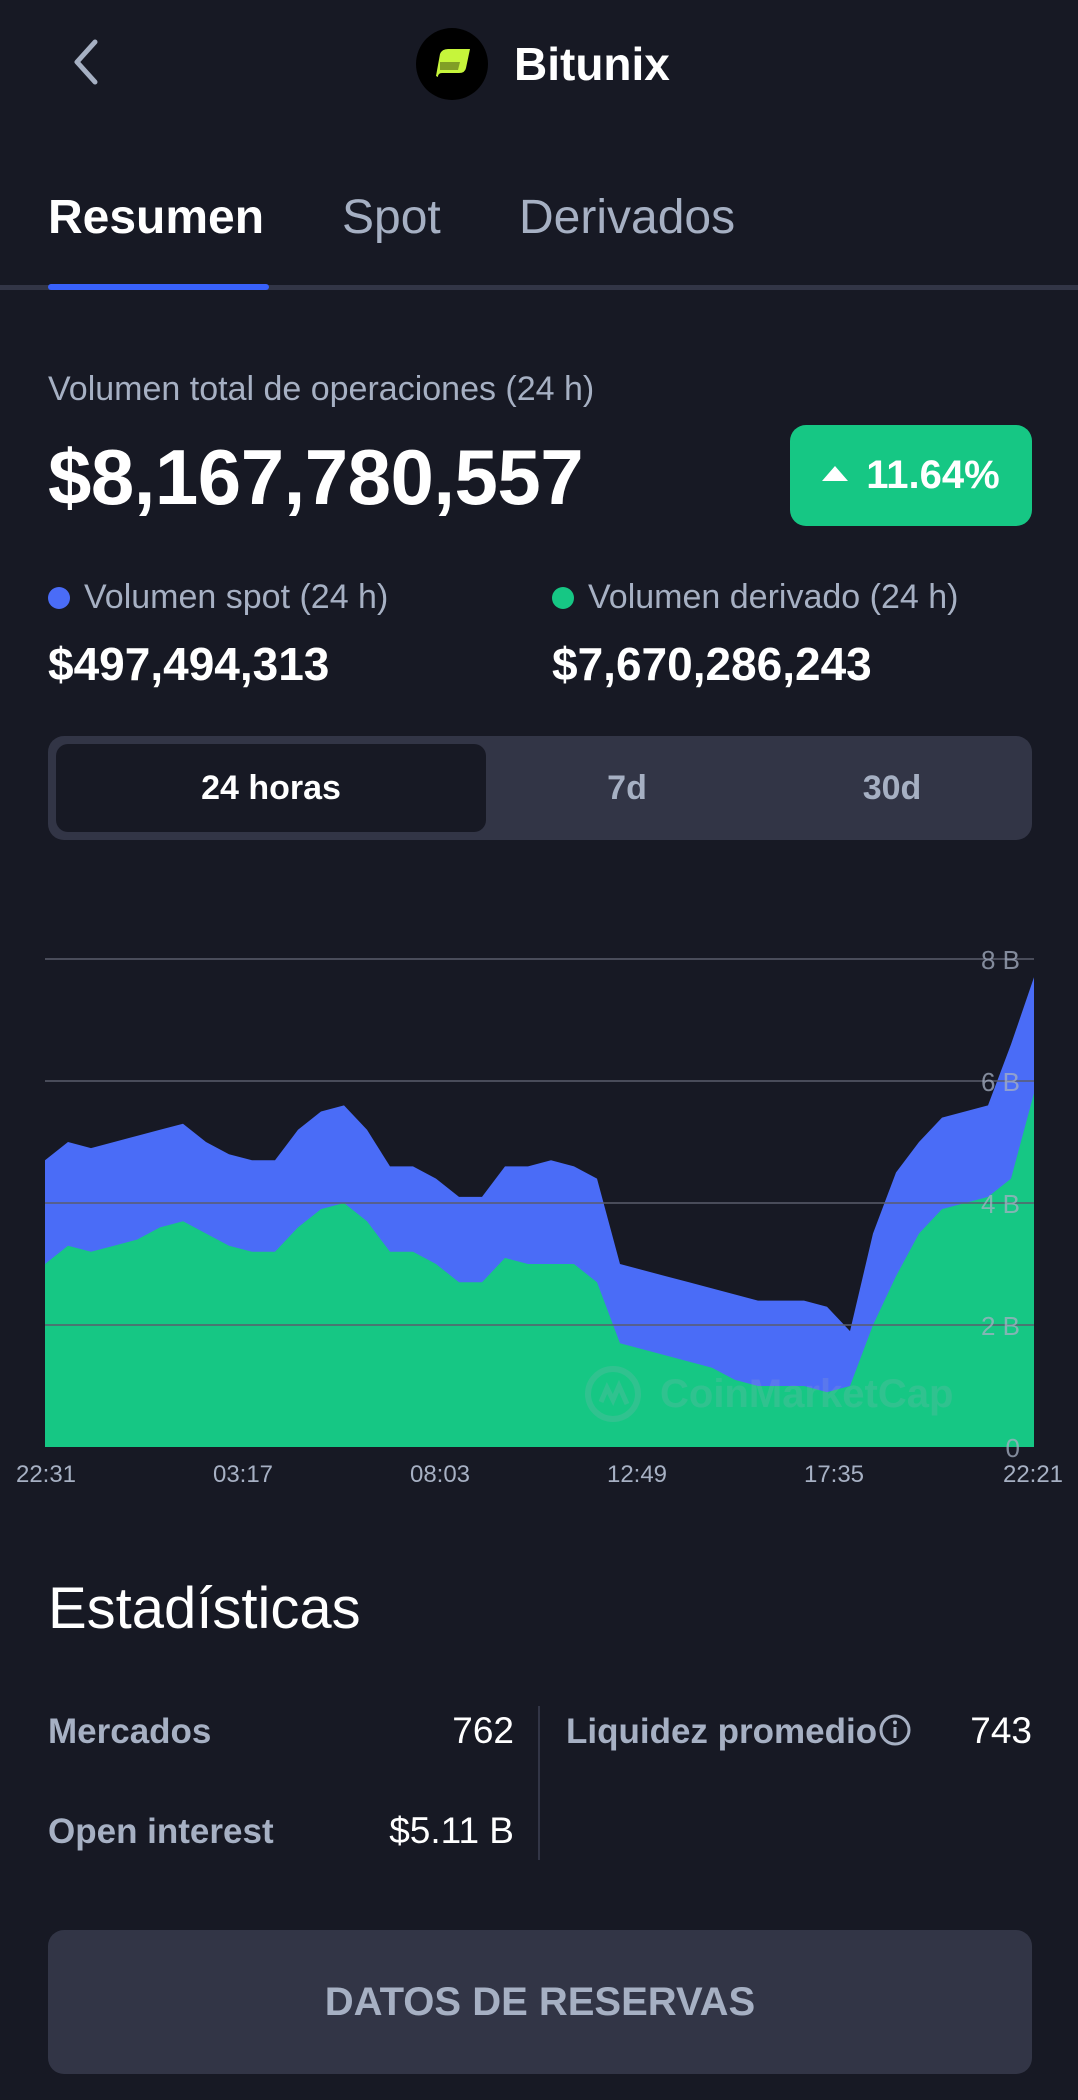  Describe the element at coordinates (156, 217) in the screenshot. I see `tab-resumen: Resumen` at that location.